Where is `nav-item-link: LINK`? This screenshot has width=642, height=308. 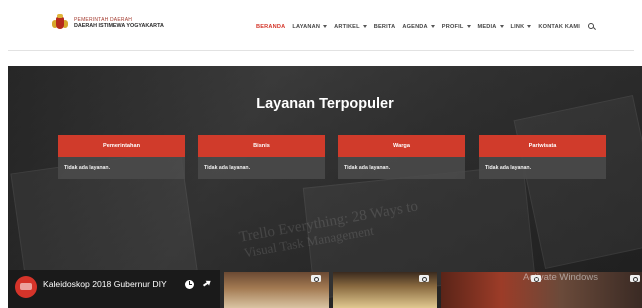
nav-item-link: LINK is located at coordinates (521, 27).